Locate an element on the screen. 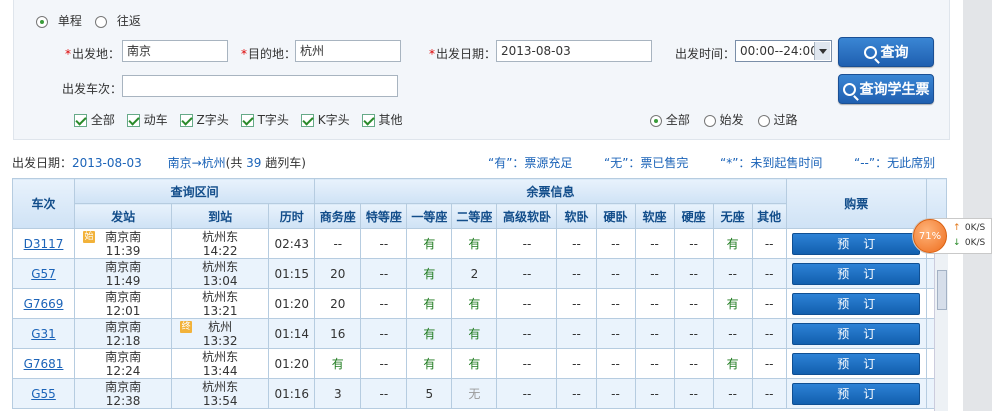  header-seat-type: 软卧 is located at coordinates (576, 216).